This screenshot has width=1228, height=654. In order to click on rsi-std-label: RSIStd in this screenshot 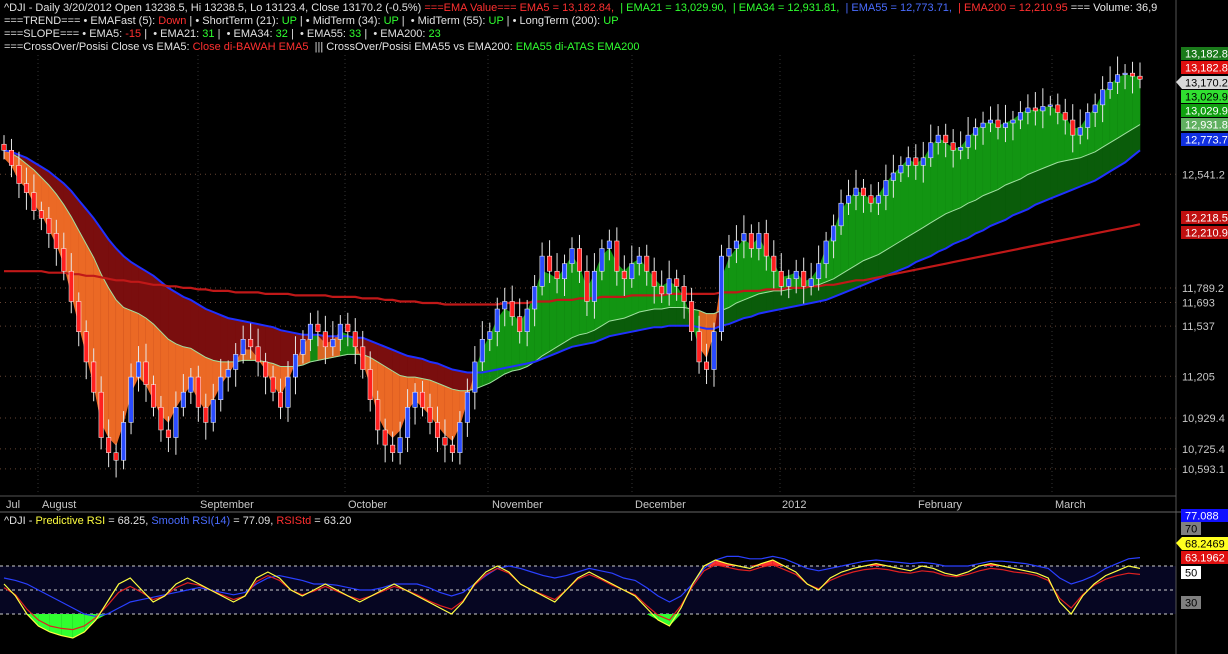, I will do `click(294, 521)`.